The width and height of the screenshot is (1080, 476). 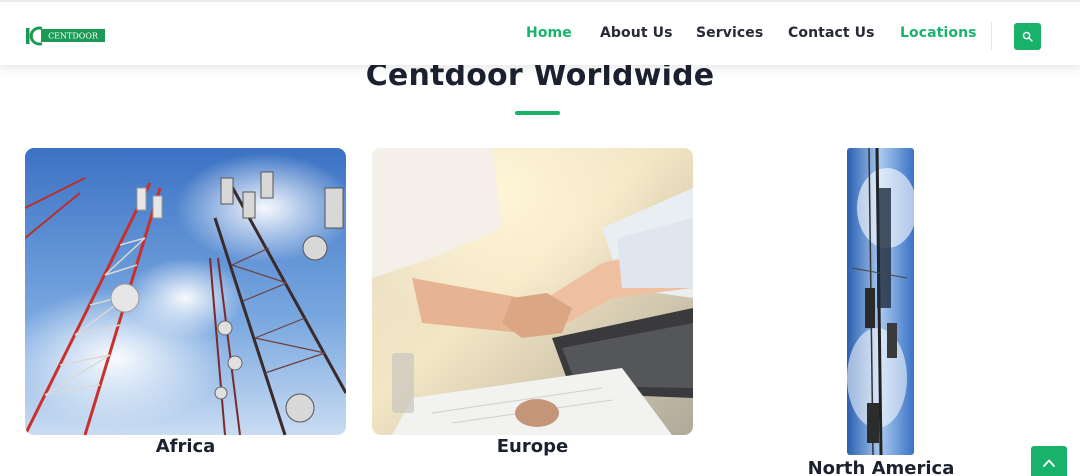 I want to click on nav-home: Home, so click(x=549, y=35).